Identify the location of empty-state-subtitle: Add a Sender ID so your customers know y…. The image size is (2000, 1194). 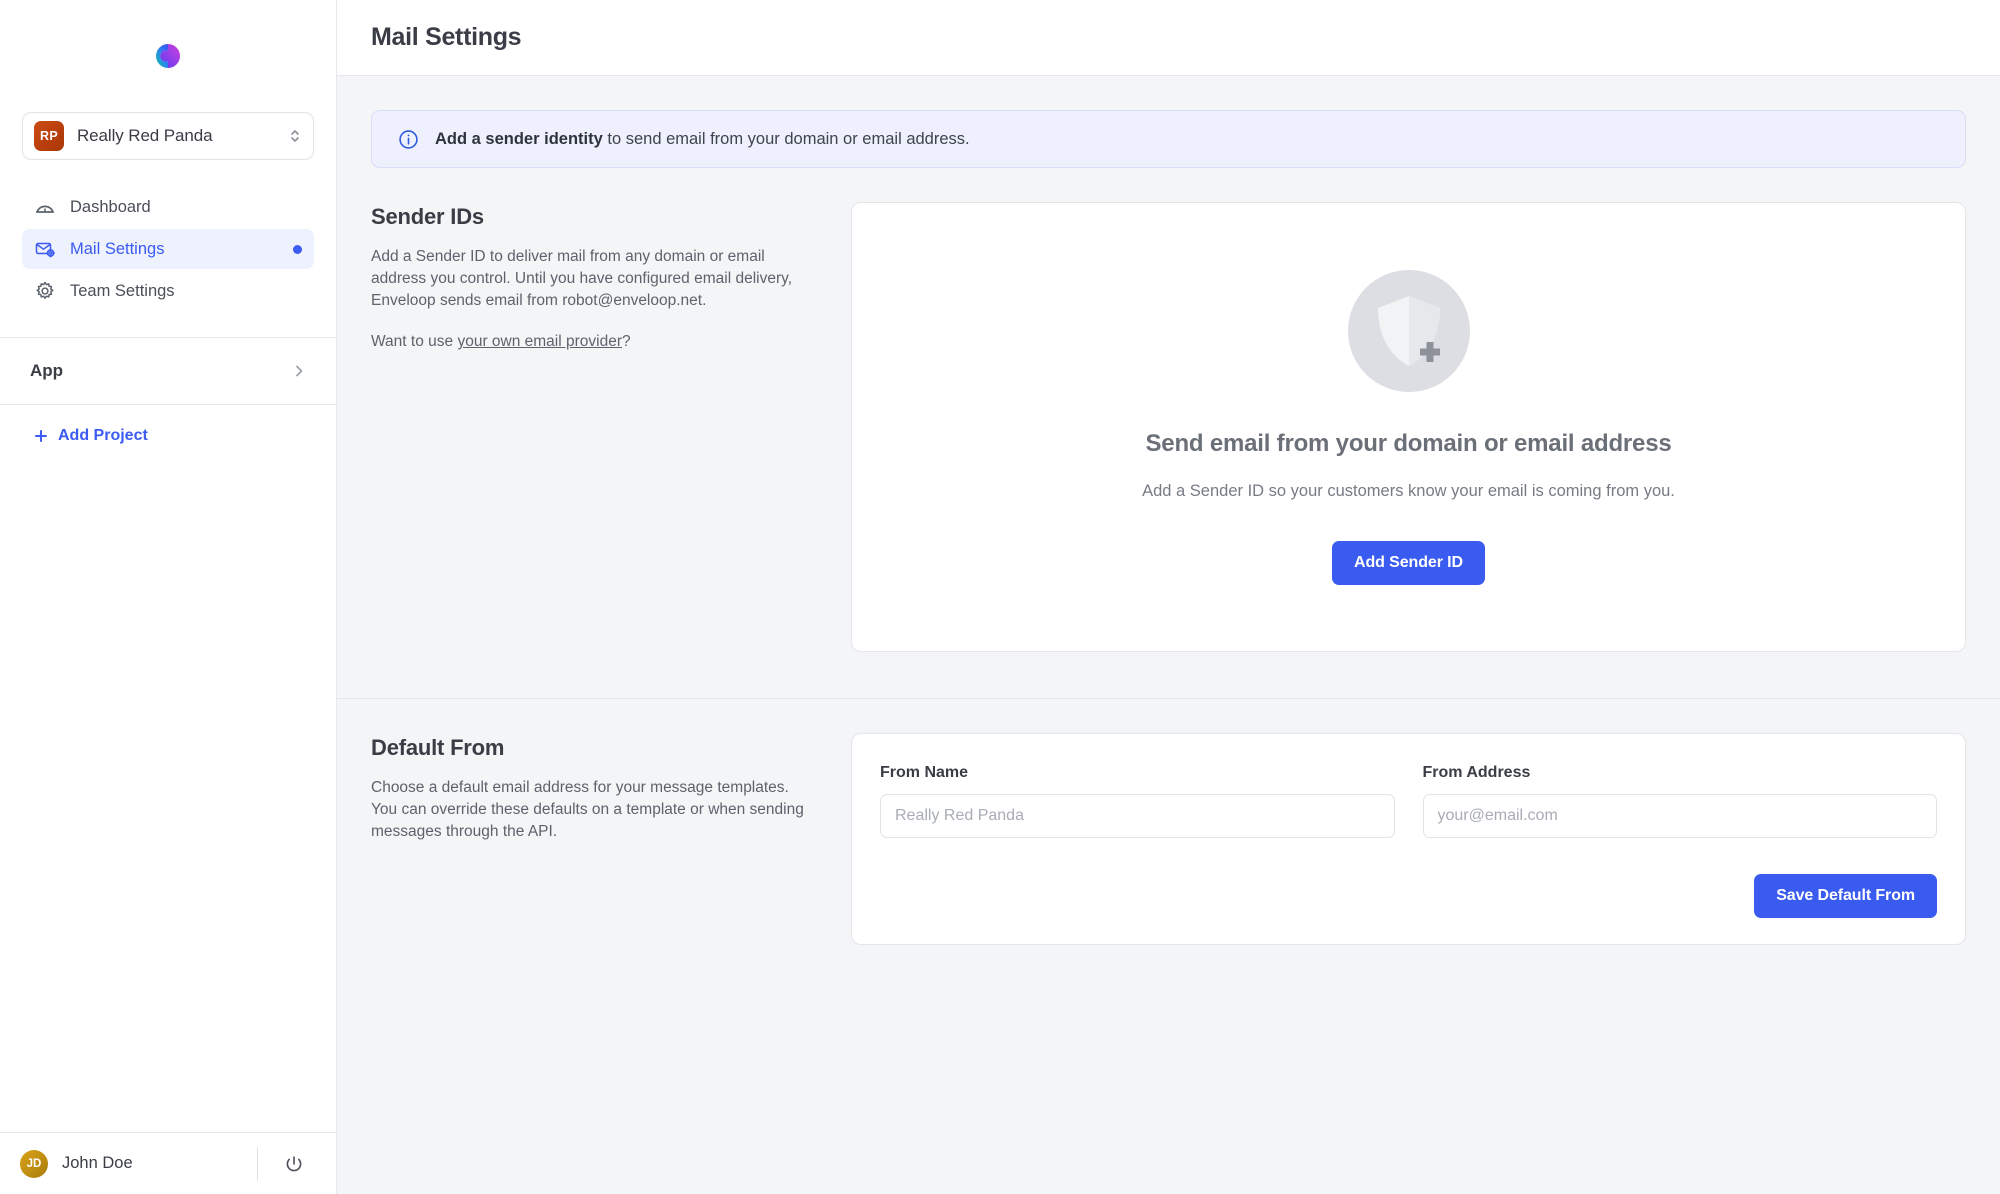
(1408, 490).